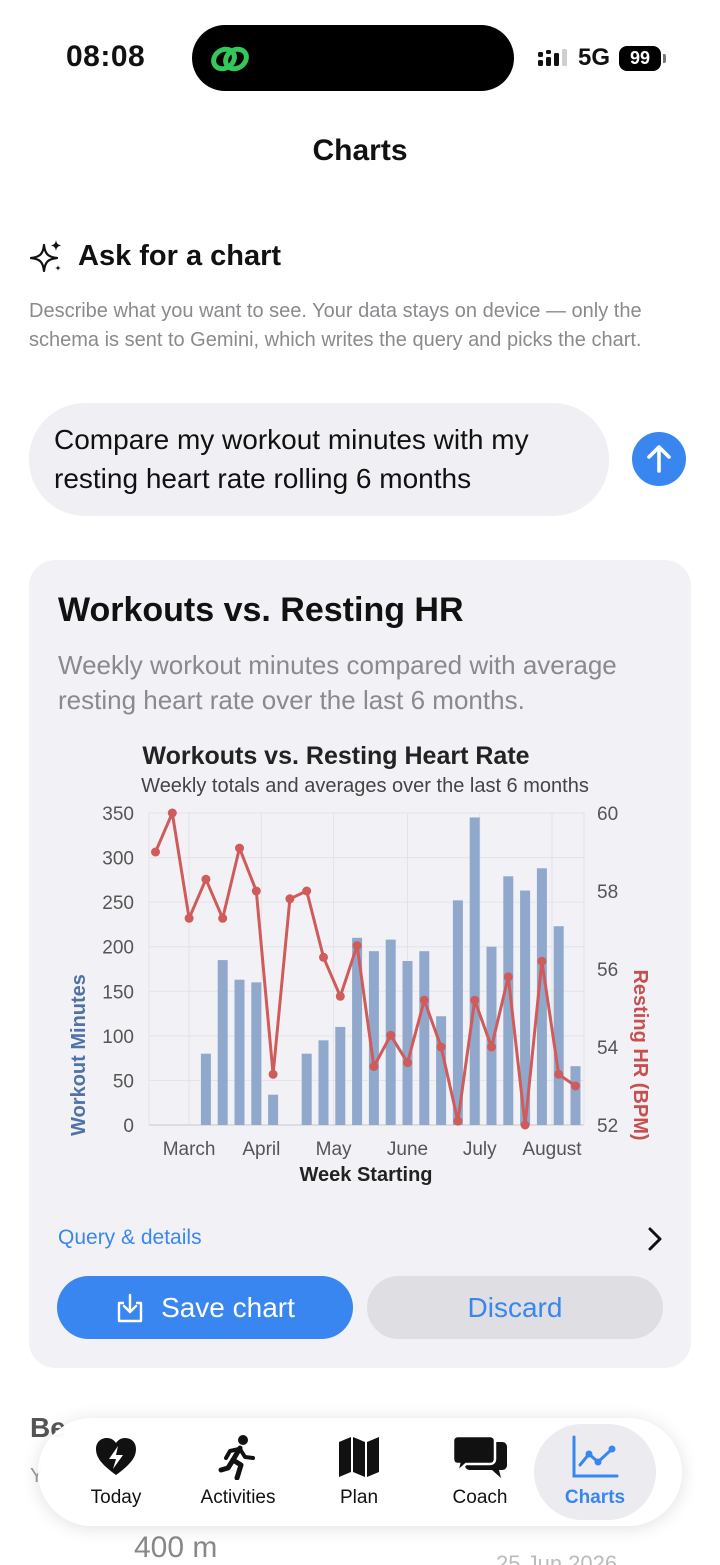 This screenshot has width=720, height=1565. Describe the element at coordinates (130, 1307) in the screenshot. I see `save-tray-icon` at that location.